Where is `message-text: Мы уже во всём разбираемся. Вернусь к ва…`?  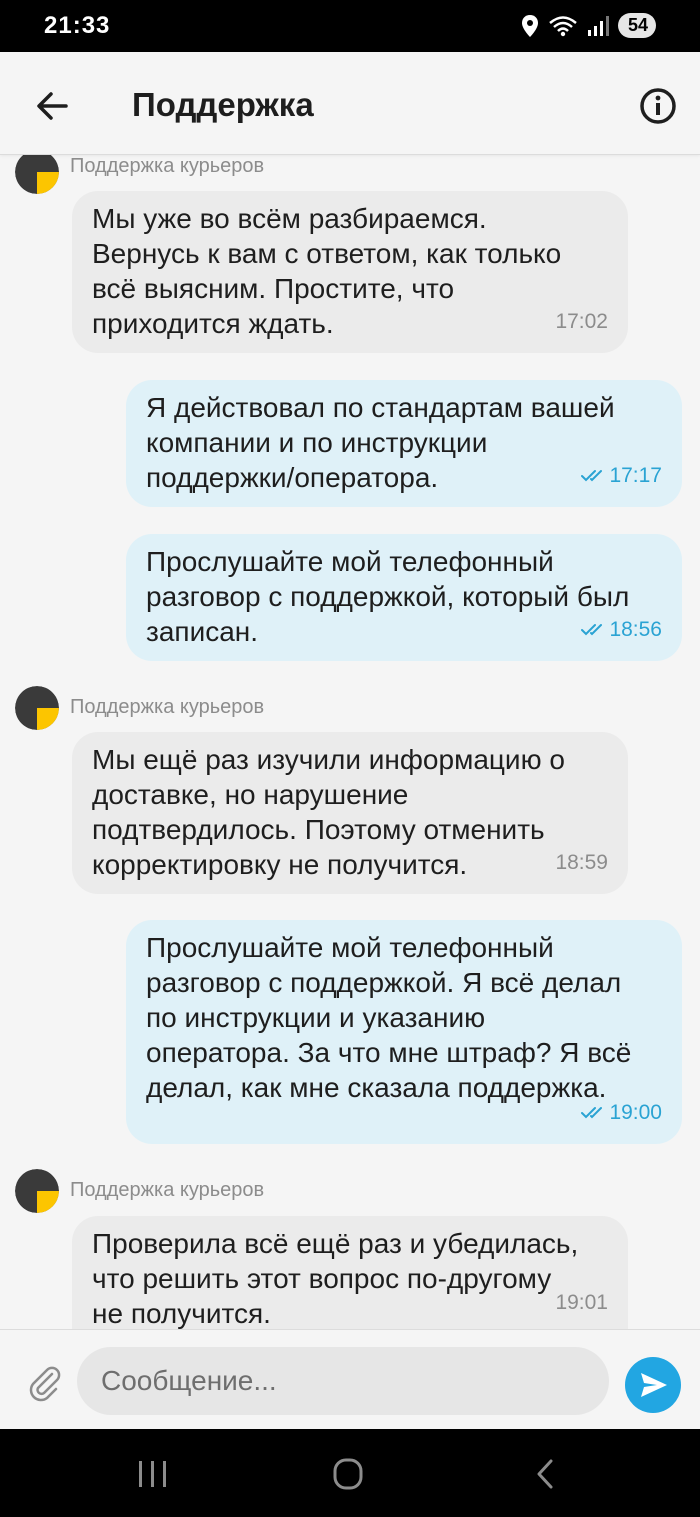
message-text: Мы уже во всём разбираемся. Вернусь к ва… is located at coordinates (327, 271).